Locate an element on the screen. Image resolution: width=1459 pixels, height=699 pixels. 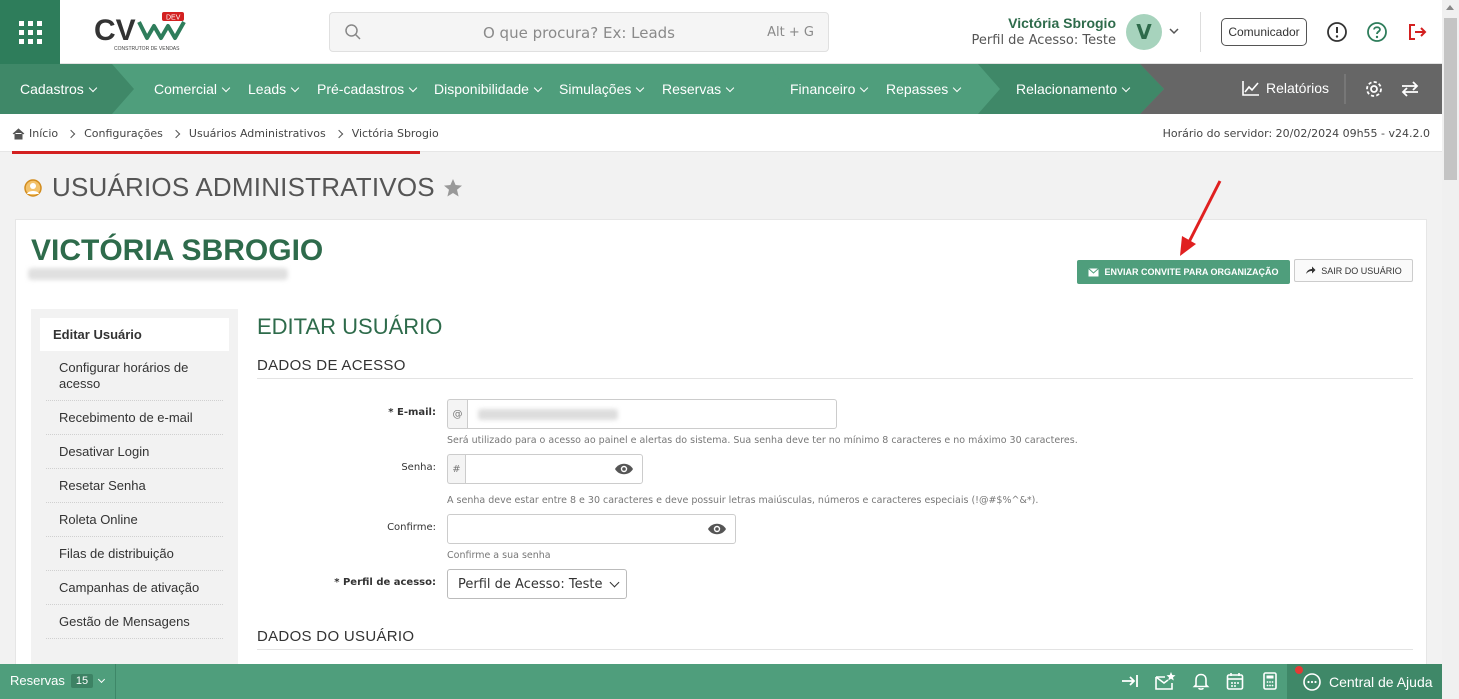
password-label: Senha: is located at coordinates (418, 467).